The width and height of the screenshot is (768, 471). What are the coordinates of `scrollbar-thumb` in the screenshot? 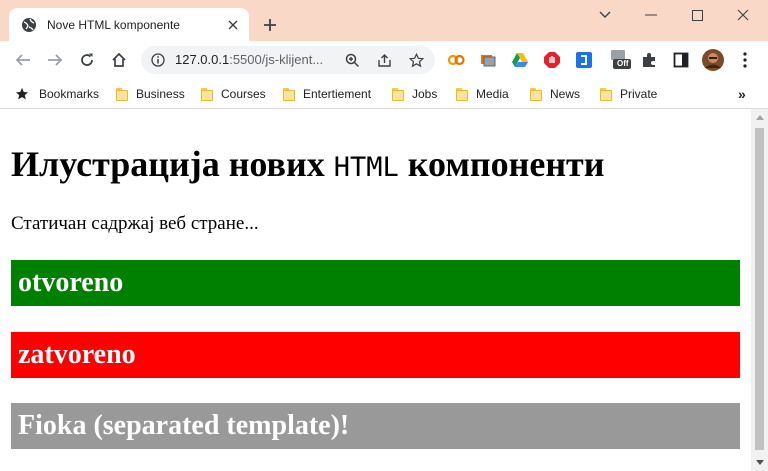 It's located at (759, 289).